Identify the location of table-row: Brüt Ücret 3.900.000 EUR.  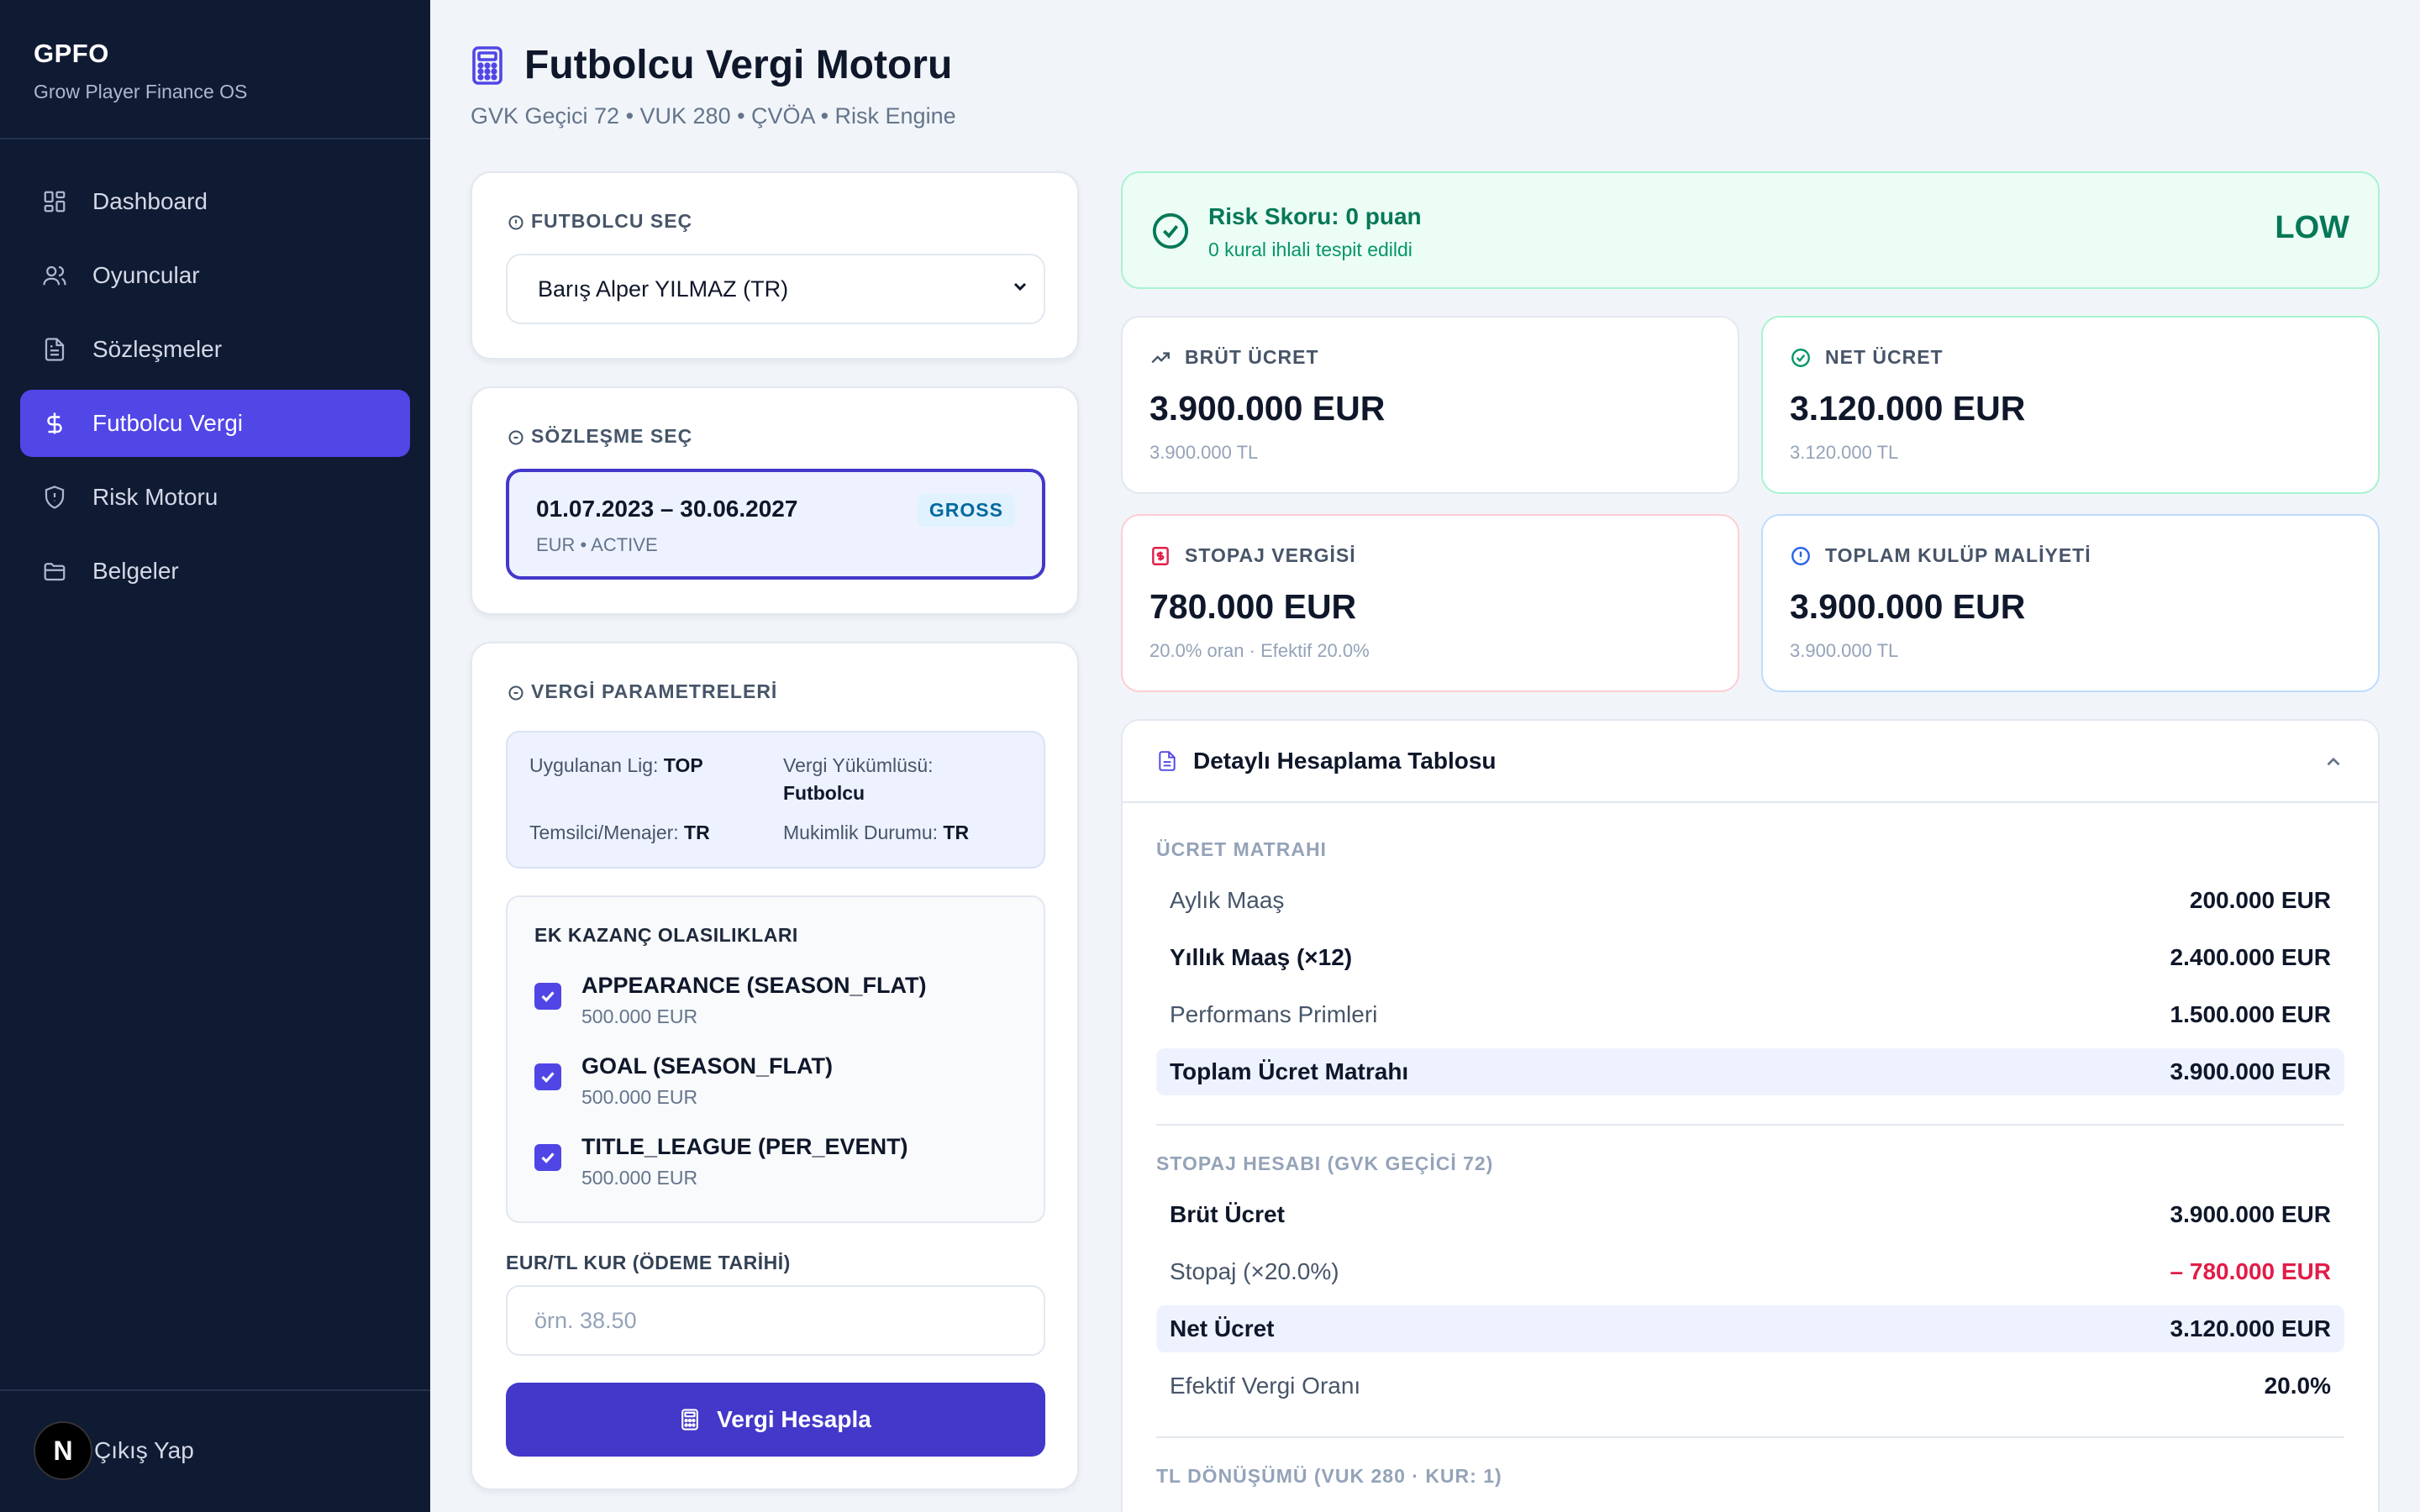
(1750, 1214).